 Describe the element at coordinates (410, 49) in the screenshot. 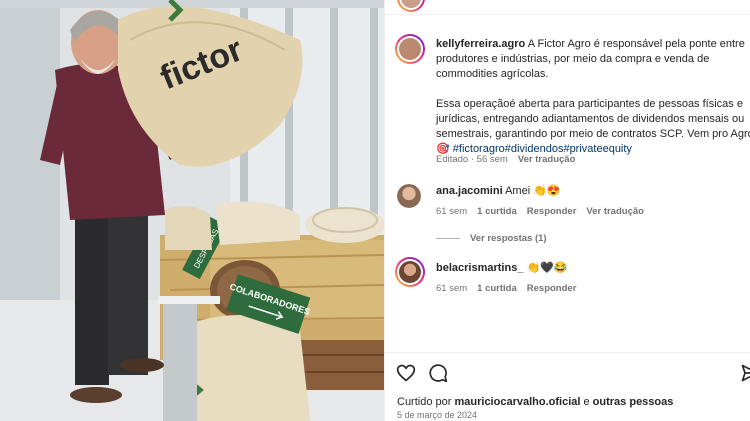

I see `caption-avatar` at that location.